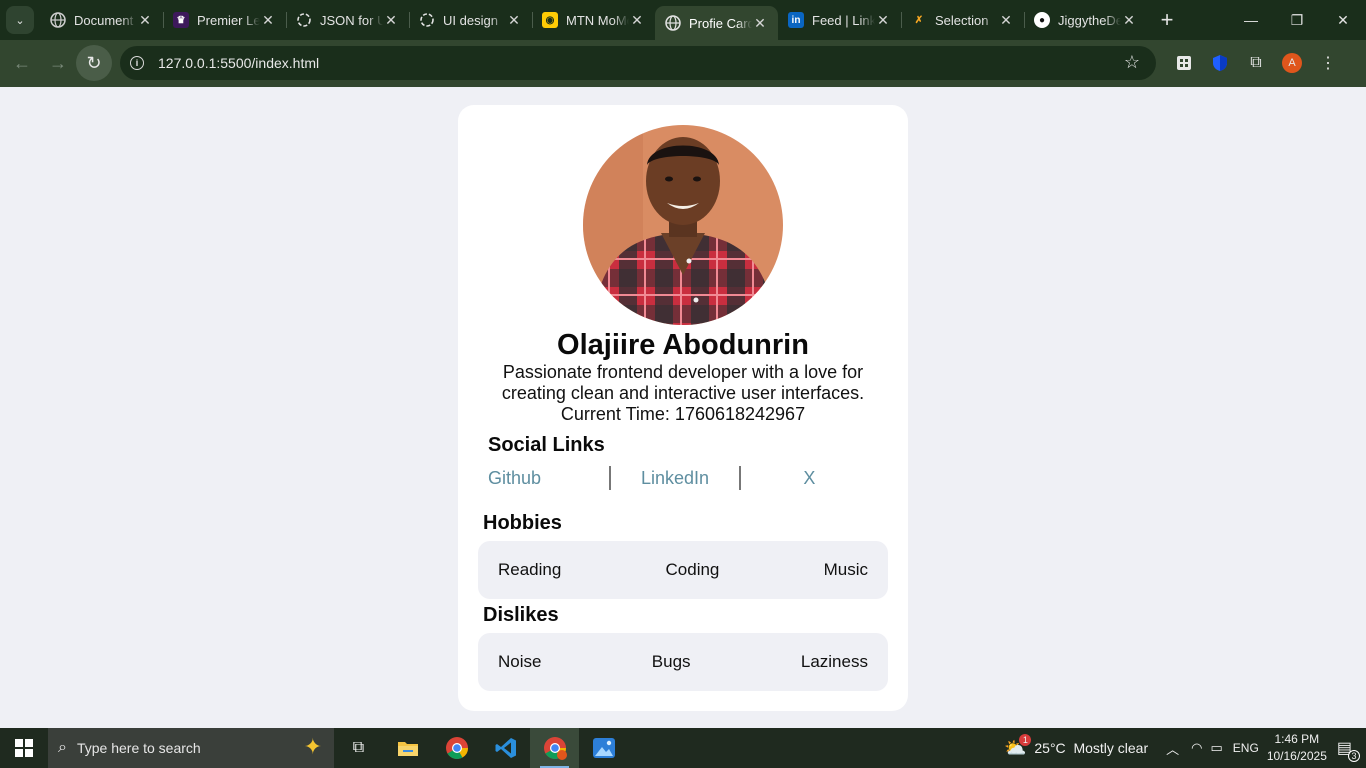  What do you see at coordinates (683, 414) in the screenshot?
I see `current-time: Current Time: 1760618242967` at bounding box center [683, 414].